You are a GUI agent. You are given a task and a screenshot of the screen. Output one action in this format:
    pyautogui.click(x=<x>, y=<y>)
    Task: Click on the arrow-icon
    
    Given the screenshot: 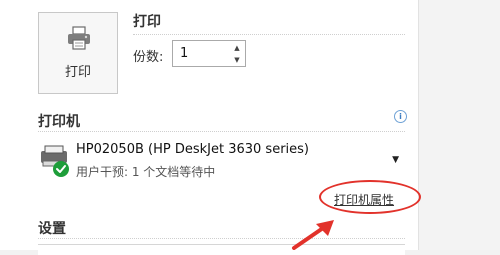 What is the action you would take?
    pyautogui.click(x=313, y=235)
    